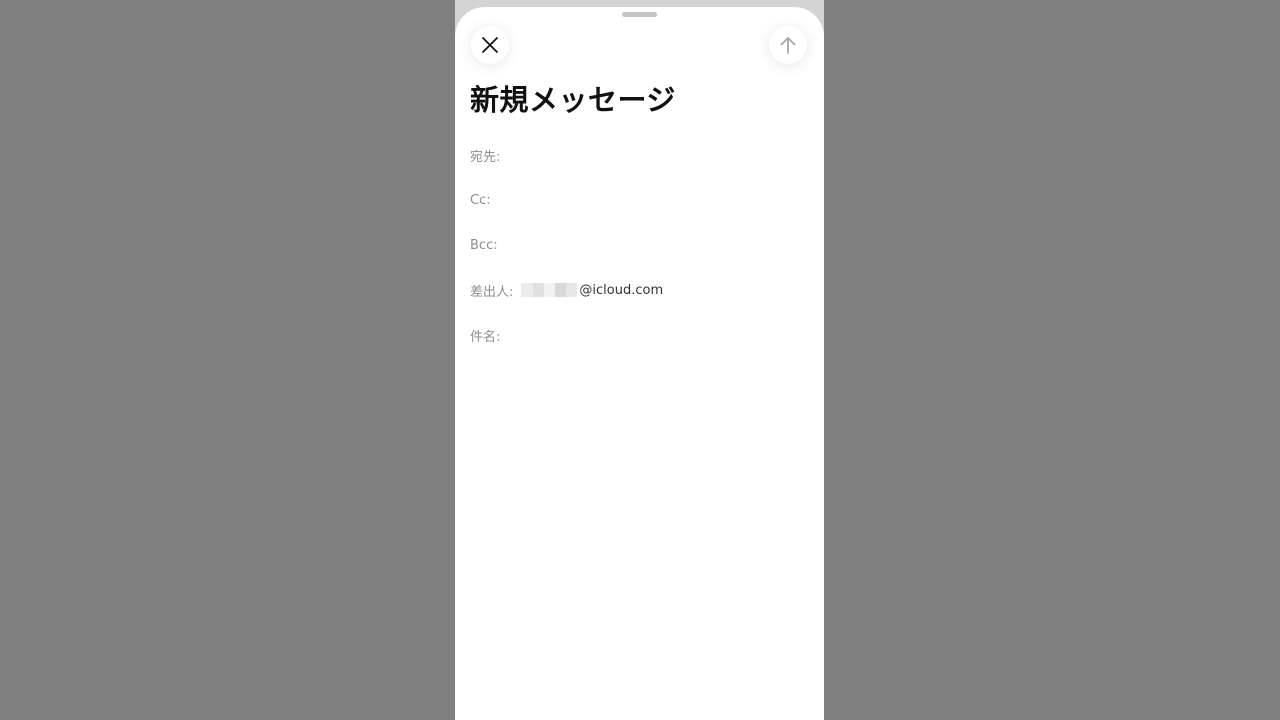 This screenshot has width=1280, height=720. I want to click on send-button, so click(788, 45).